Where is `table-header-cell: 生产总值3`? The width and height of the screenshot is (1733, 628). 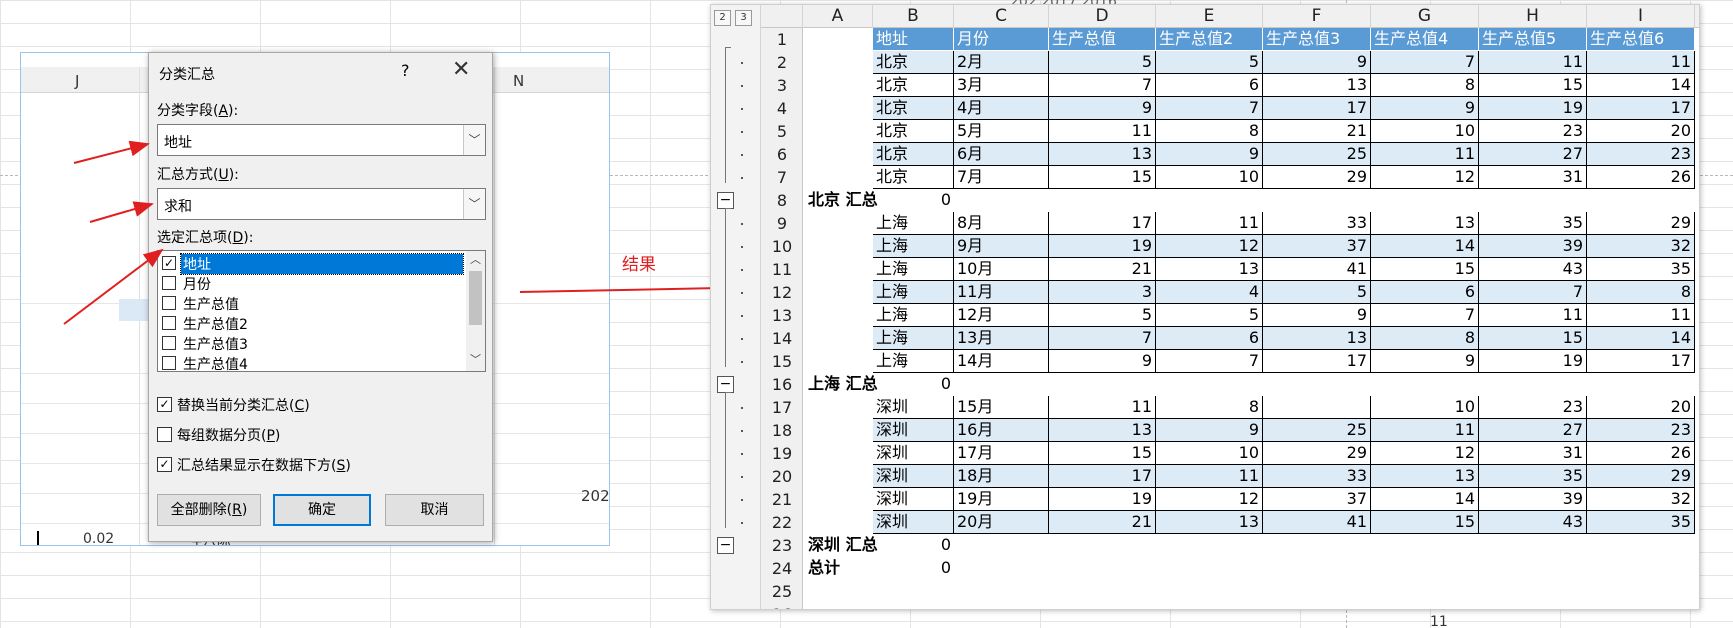 table-header-cell: 生产总值3 is located at coordinates (1317, 39).